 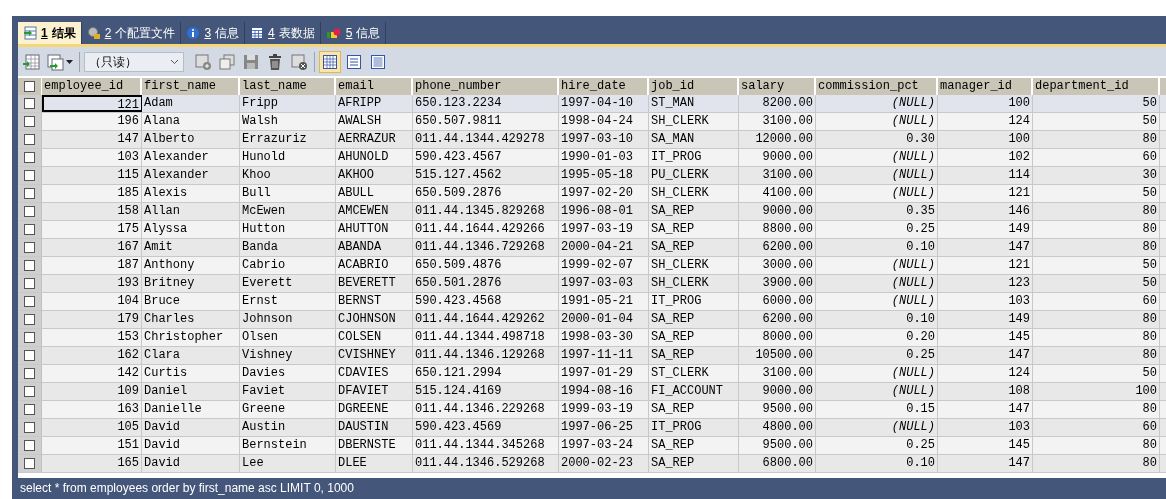 What do you see at coordinates (191, 103) in the screenshot?
I see `table-cell: Adam` at bounding box center [191, 103].